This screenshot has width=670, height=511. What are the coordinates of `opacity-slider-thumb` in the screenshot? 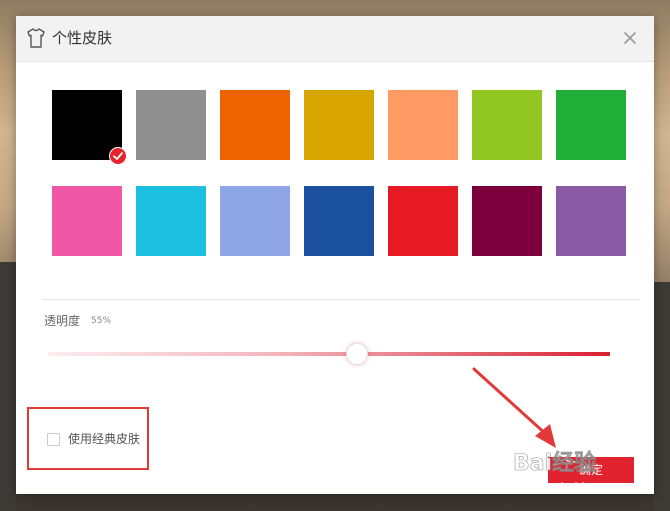 It's located at (357, 354).